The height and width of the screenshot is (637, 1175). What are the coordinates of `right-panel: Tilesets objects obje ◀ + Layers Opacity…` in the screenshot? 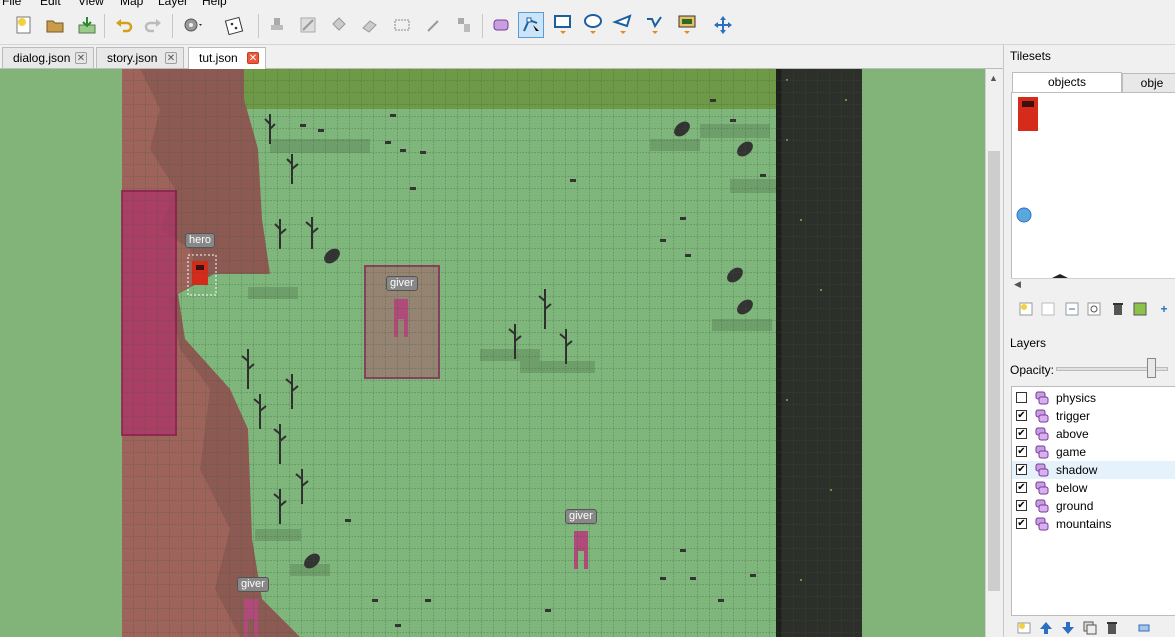 It's located at (1089, 341).